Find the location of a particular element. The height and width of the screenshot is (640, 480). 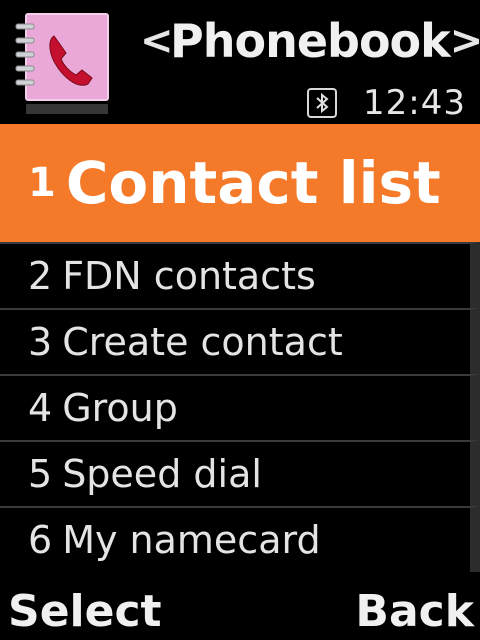

title-bar: < Phonebook > is located at coordinates (310, 41).